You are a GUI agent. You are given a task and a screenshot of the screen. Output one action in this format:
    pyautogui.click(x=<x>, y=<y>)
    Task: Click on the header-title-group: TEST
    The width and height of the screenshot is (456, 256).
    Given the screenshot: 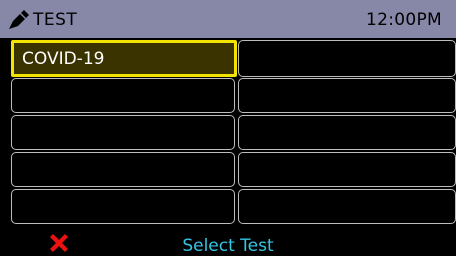 What is the action you would take?
    pyautogui.click(x=42, y=20)
    